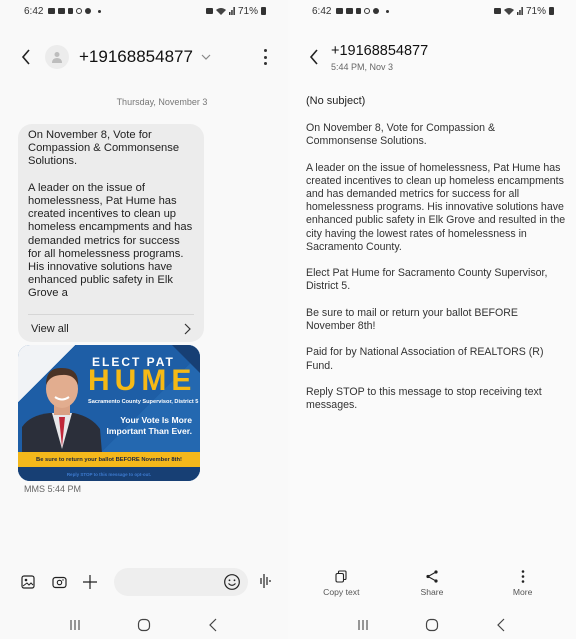  Describe the element at coordinates (522, 592) in the screenshot. I see `more-label: More` at that location.